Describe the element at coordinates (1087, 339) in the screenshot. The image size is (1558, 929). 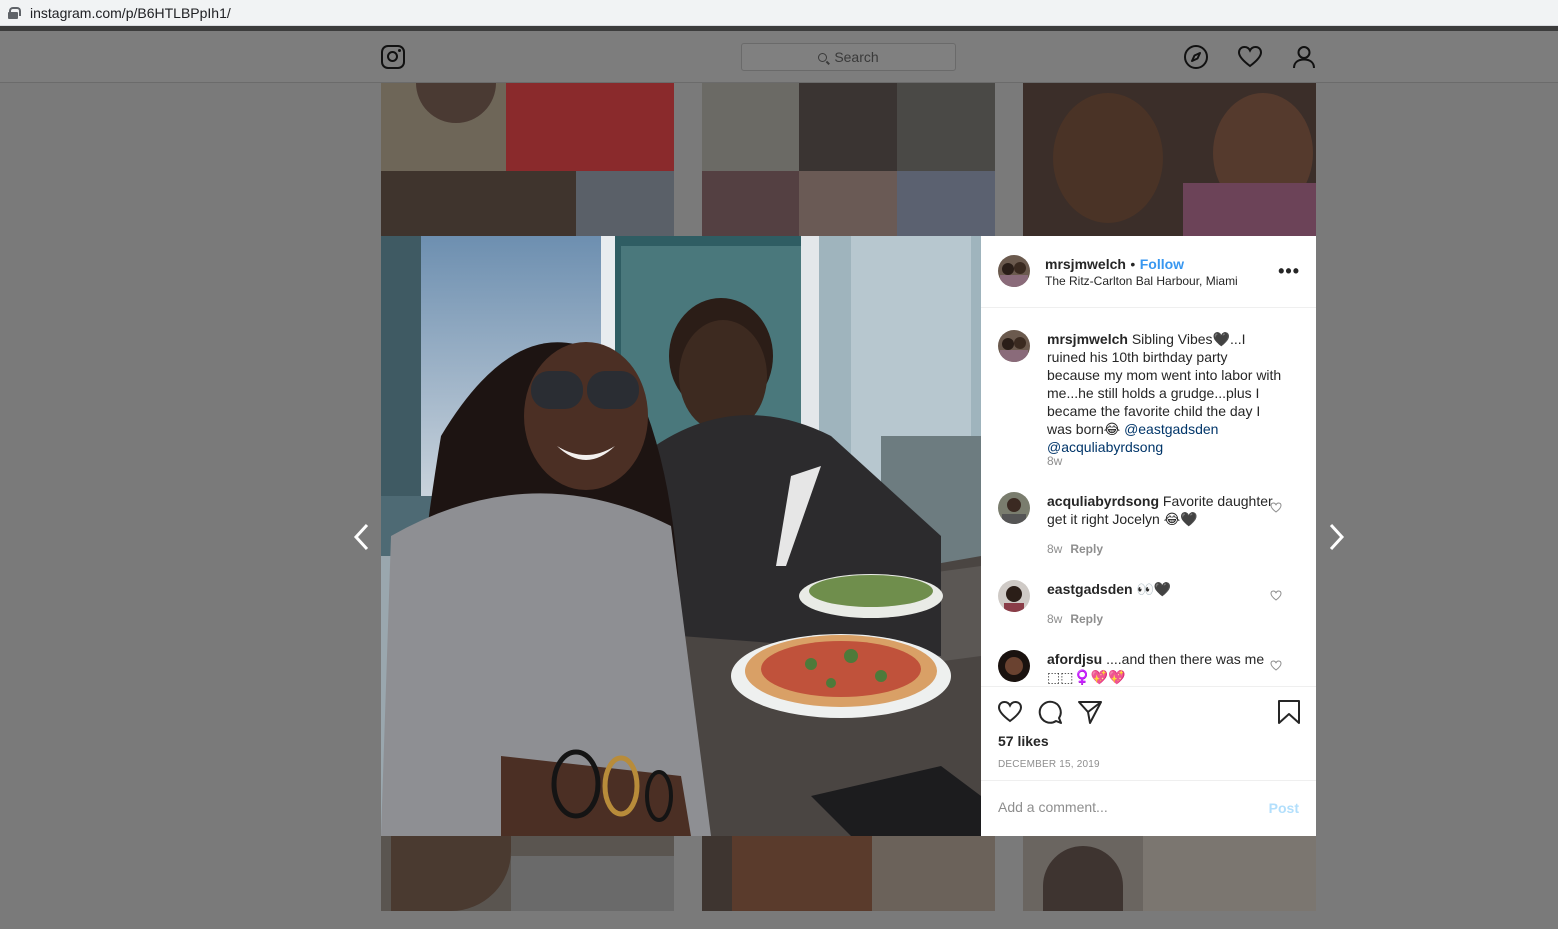
I see `caption-username: mrsjmwelch` at that location.